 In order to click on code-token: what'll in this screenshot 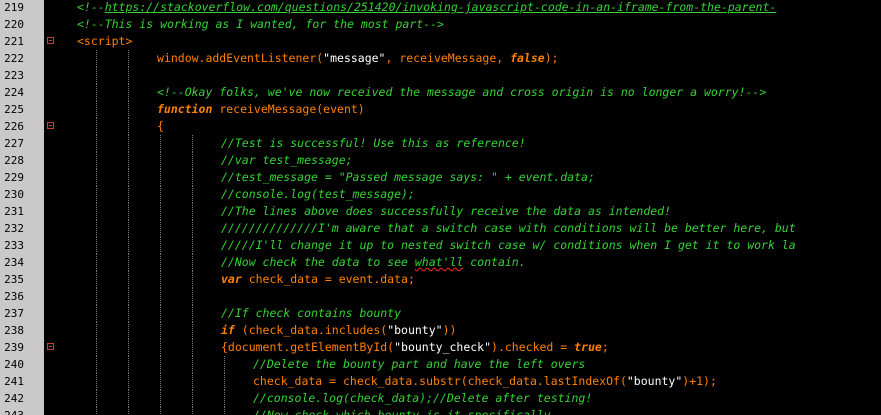, I will do `click(439, 262)`.